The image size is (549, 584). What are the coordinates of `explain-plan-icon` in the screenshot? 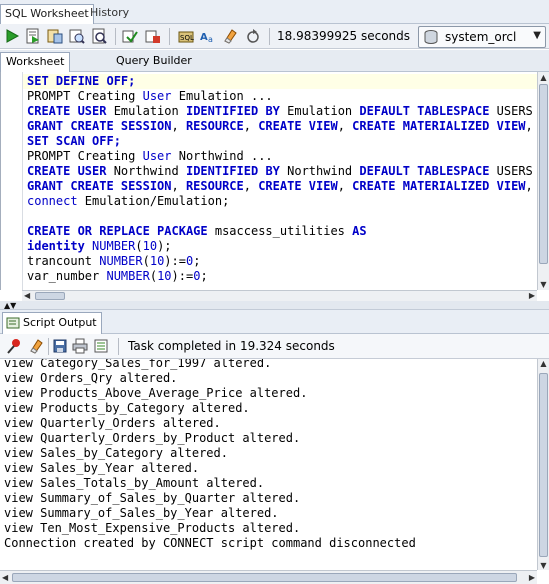 It's located at (77, 36).